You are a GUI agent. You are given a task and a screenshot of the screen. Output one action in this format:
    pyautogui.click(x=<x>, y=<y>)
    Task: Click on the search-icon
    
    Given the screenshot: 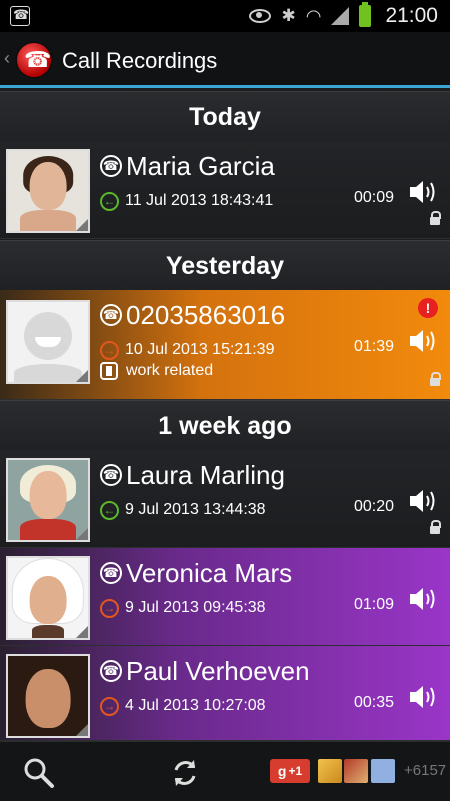 What is the action you would take?
    pyautogui.click(x=39, y=773)
    